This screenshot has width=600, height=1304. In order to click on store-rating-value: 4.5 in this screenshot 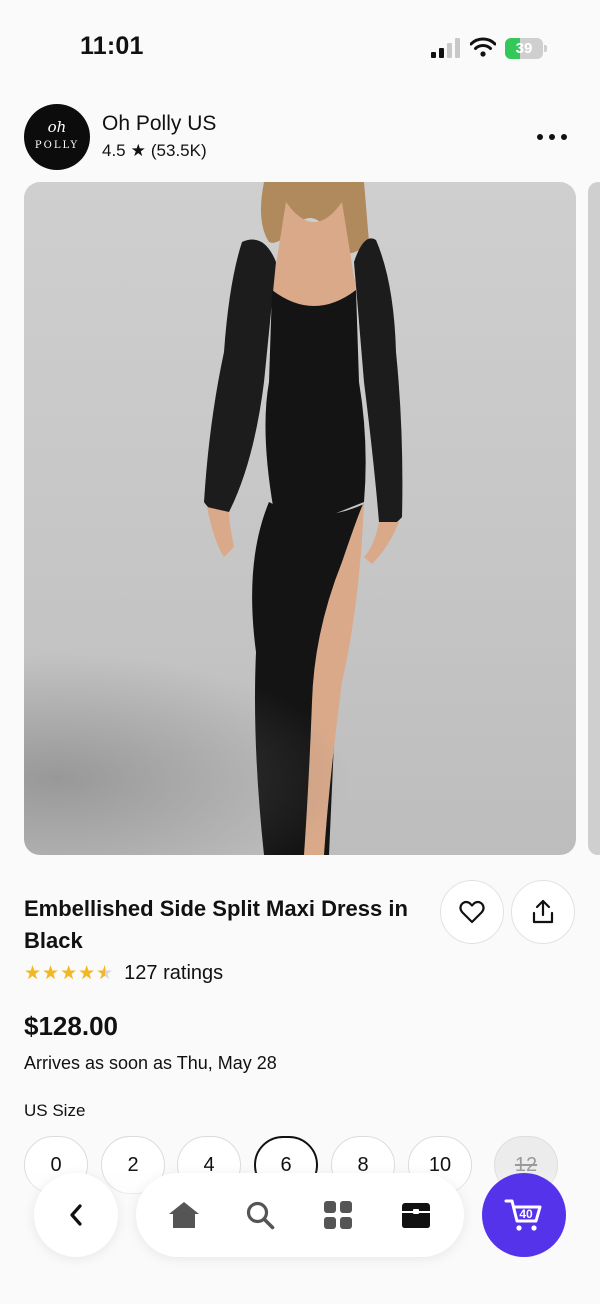, I will do `click(114, 150)`.